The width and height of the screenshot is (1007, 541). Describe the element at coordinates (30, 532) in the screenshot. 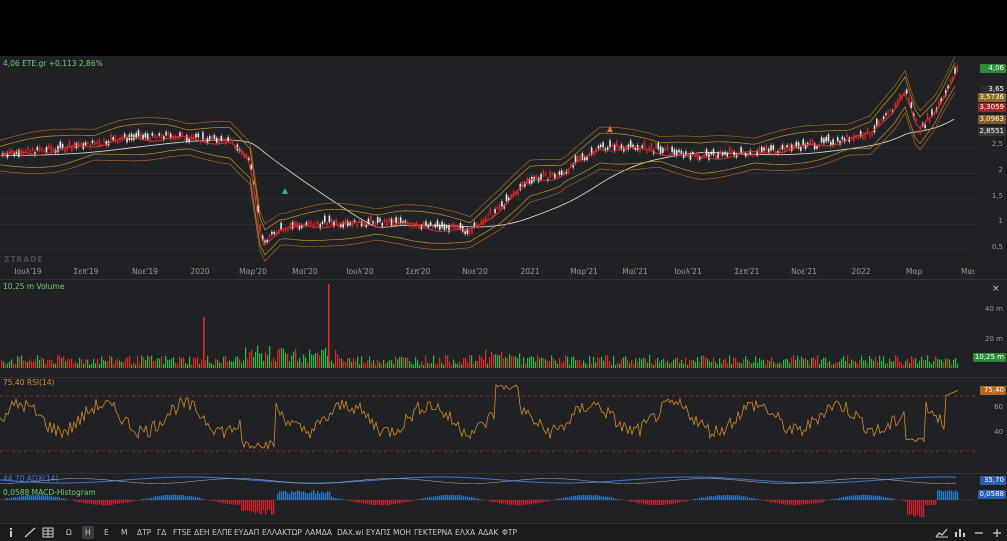

I see `draw-line-icon` at that location.